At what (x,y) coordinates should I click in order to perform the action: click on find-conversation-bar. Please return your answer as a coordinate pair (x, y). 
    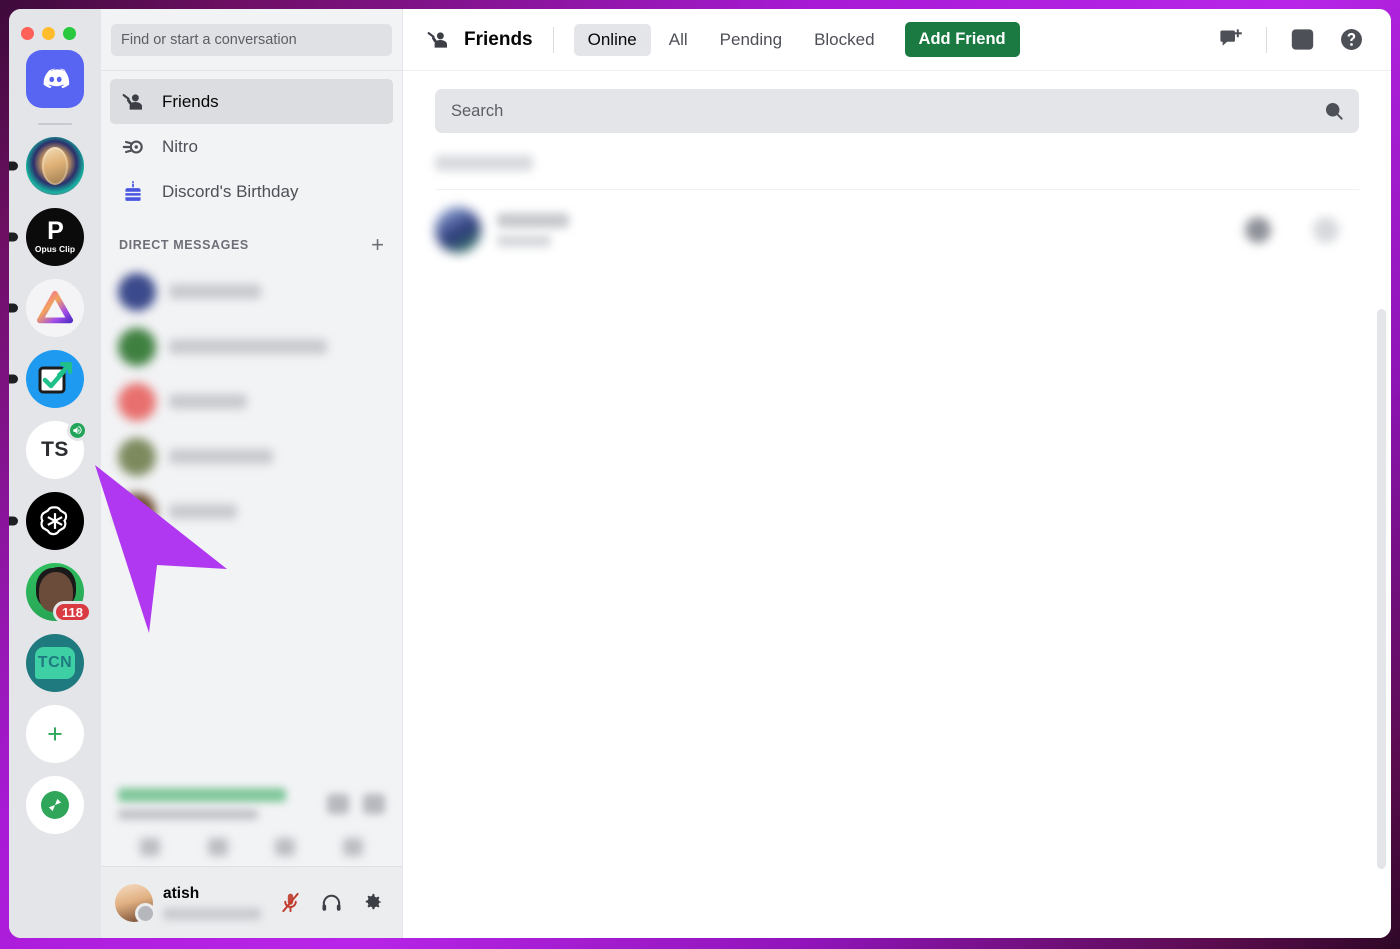
    Looking at the image, I should click on (251, 40).